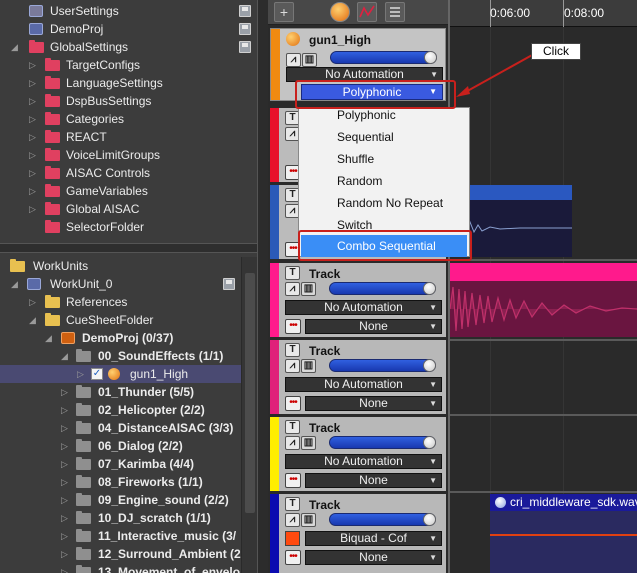 Image resolution: width=637 pixels, height=573 pixels. What do you see at coordinates (128, 155) in the screenshot?
I see `tree-item-voicelimitgroups: ▷ VoiceLimitGroups` at bounding box center [128, 155].